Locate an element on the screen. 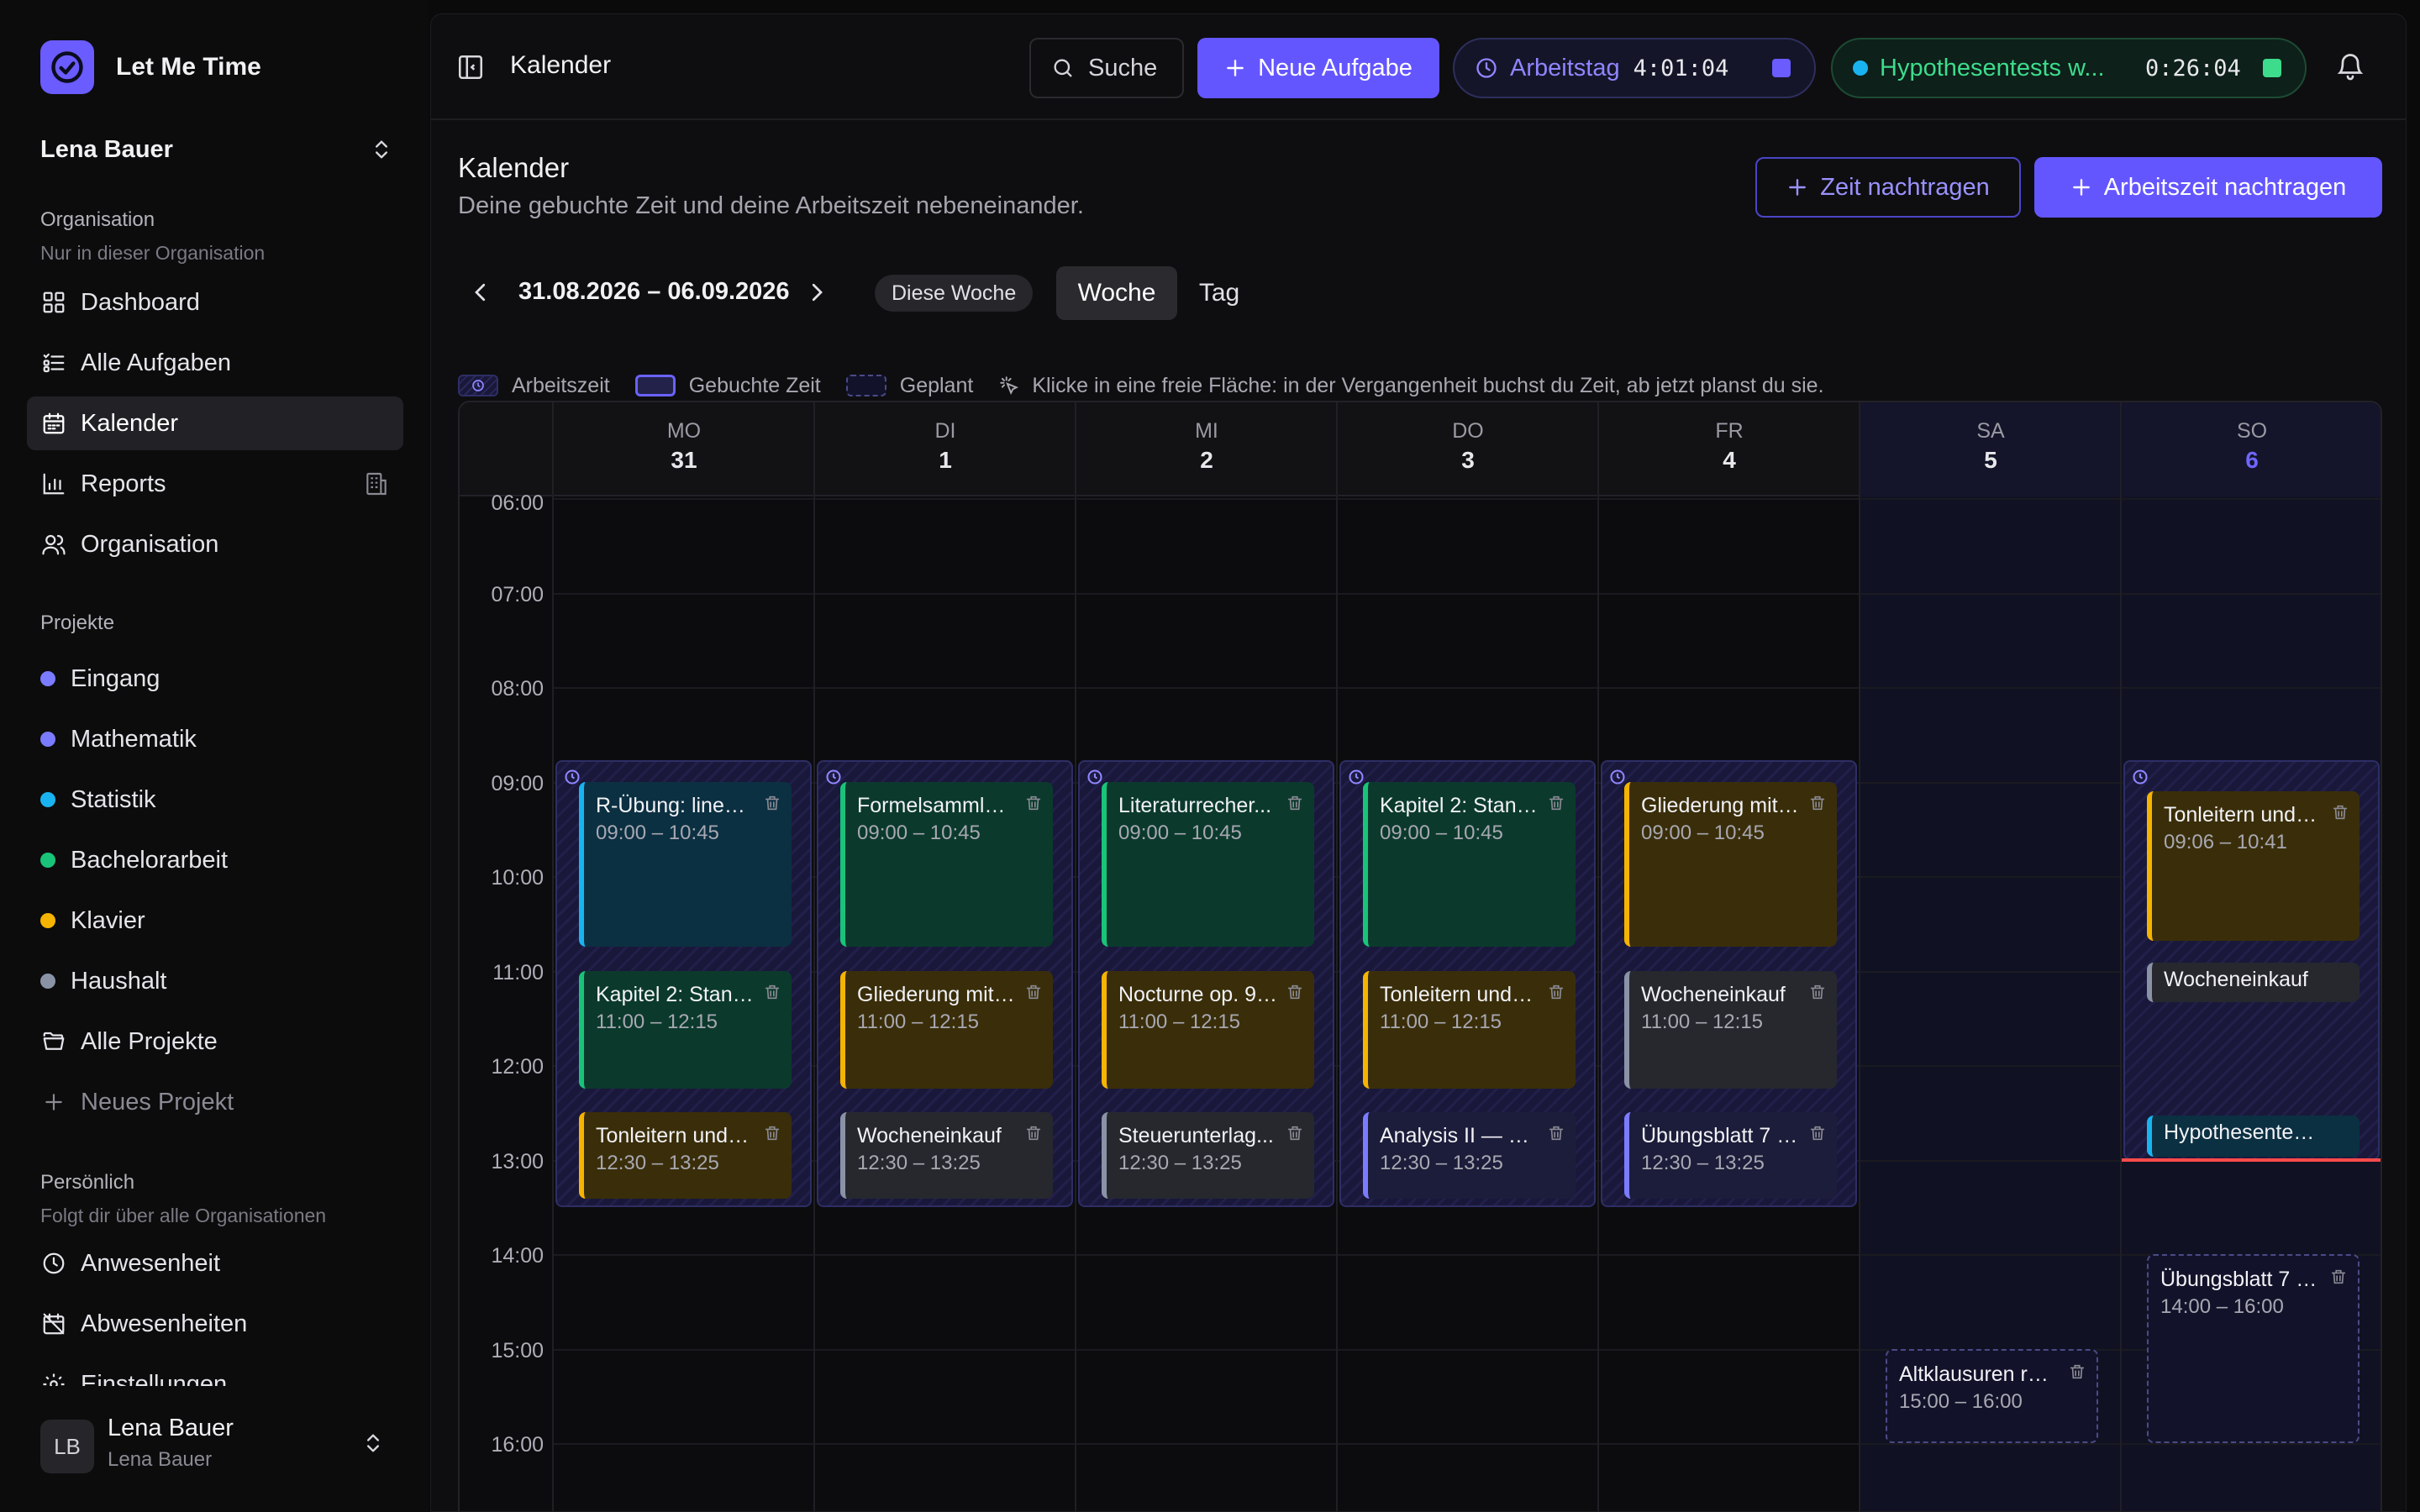  booked-event: Kapitel 2: Stand ... 11:00 – 12:15 is located at coordinates (686, 1029).